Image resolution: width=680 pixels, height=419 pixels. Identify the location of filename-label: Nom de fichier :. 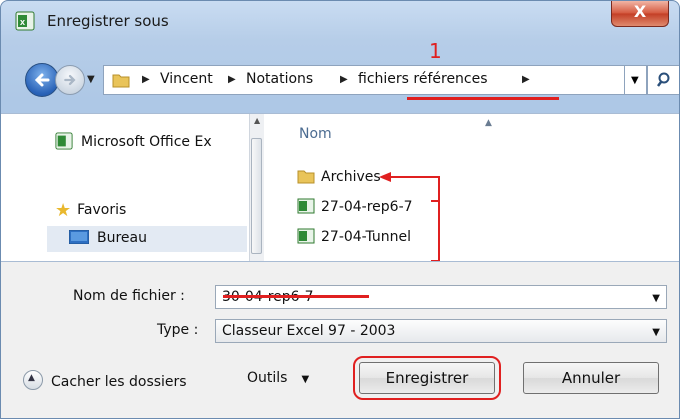
(129, 296).